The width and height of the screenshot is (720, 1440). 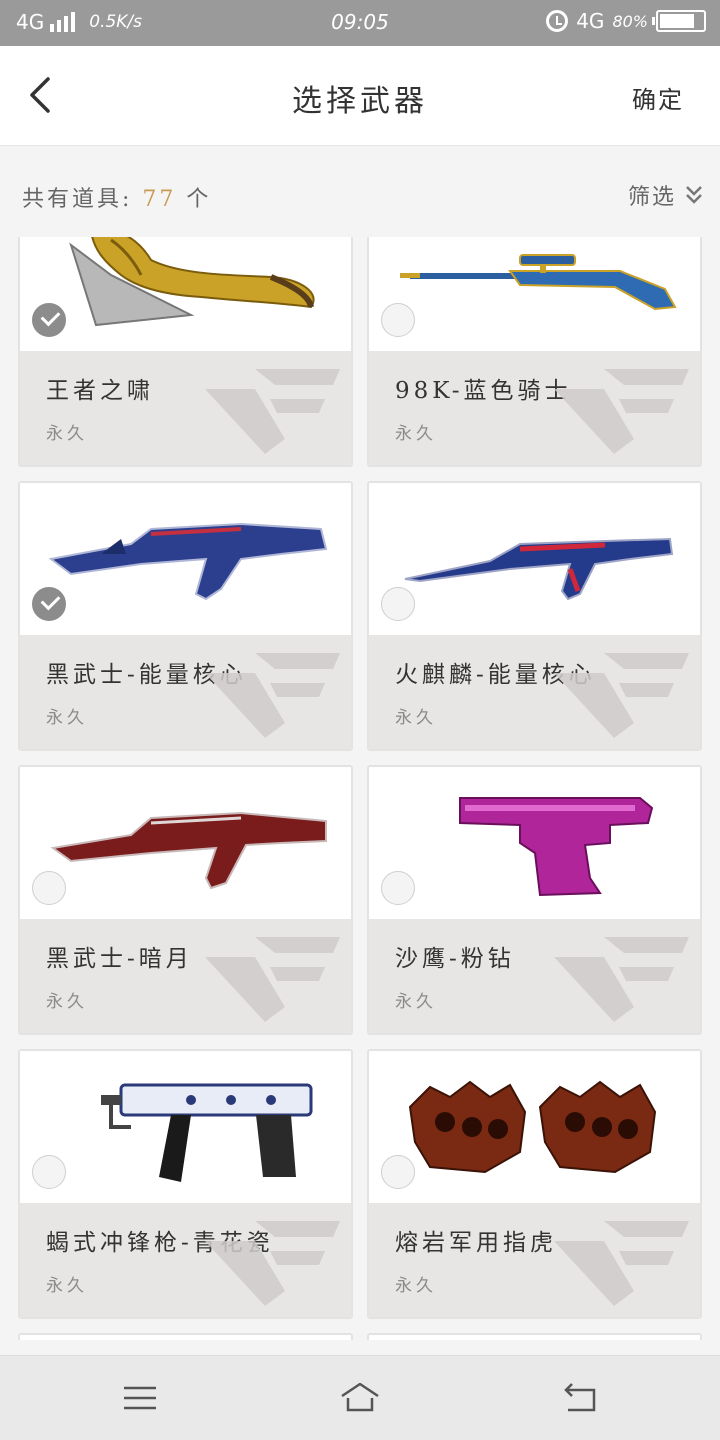 I want to click on alarm-icon, so click(x=557, y=21).